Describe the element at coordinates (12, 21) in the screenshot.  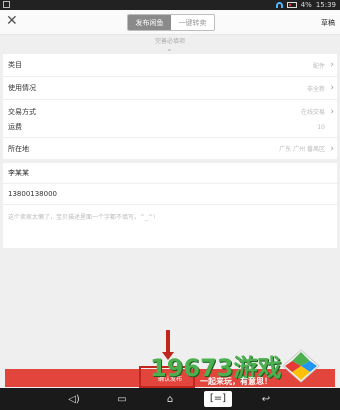
I see `close-icon: ✕` at that location.